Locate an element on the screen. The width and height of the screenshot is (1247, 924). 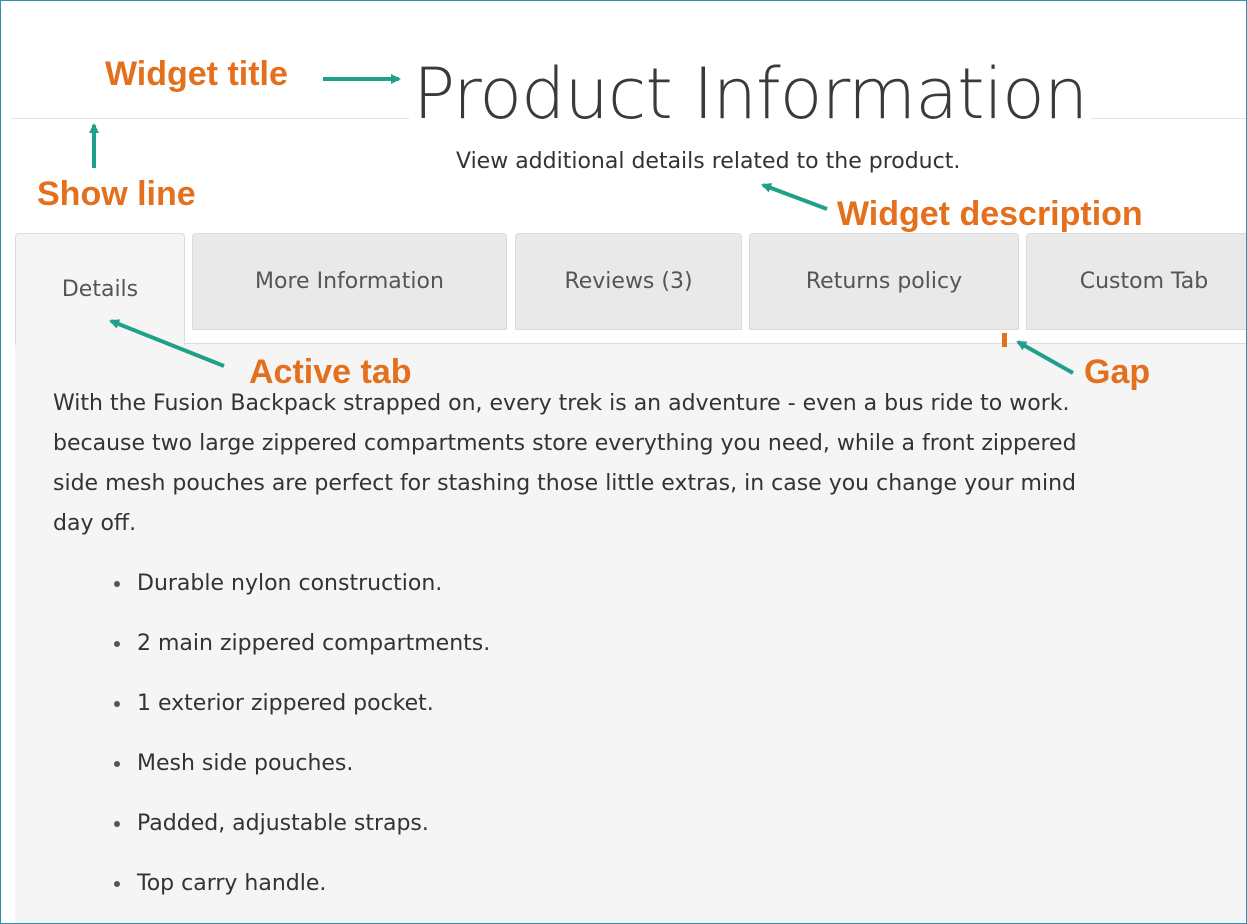
tab-returns-policy: Returns policy is located at coordinates (884, 281).